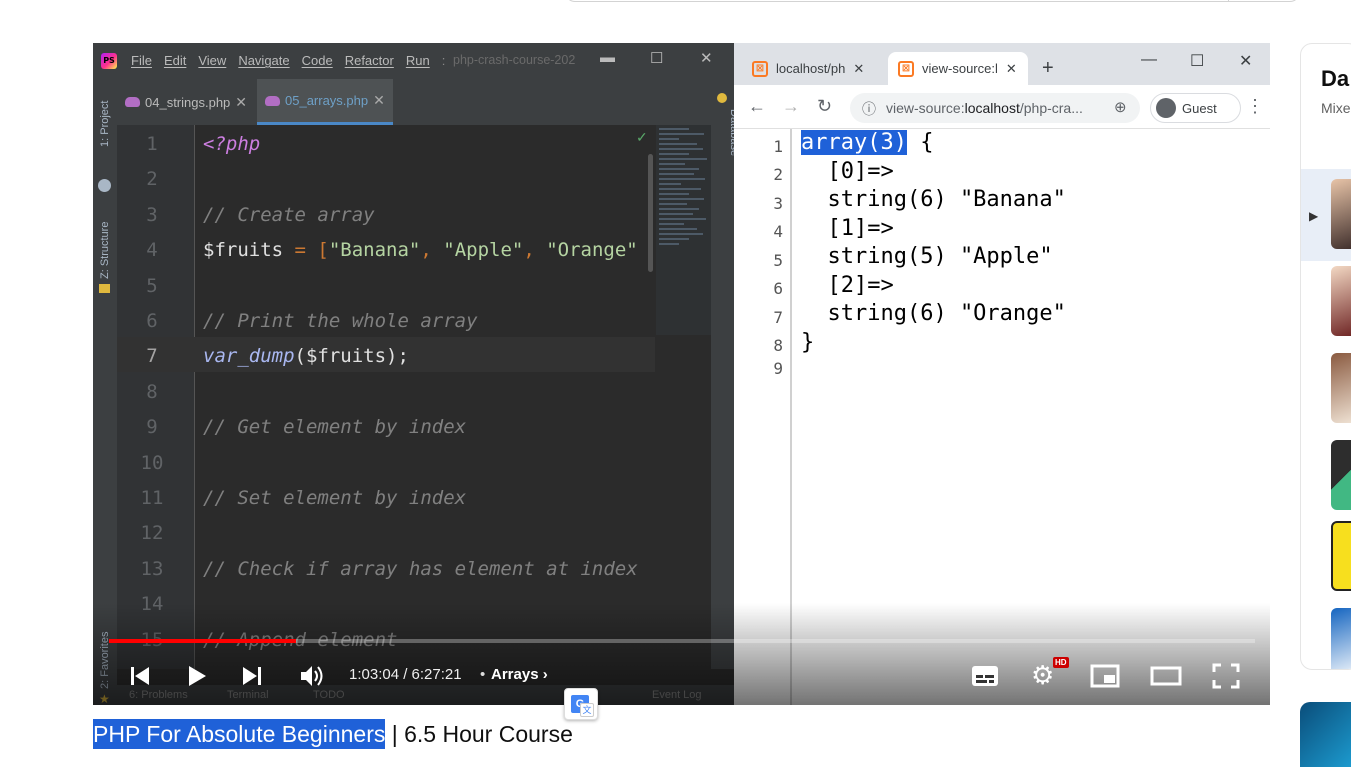 The width and height of the screenshot is (1351, 767). What do you see at coordinates (778, 288) in the screenshot?
I see `source-line-number: 6` at bounding box center [778, 288].